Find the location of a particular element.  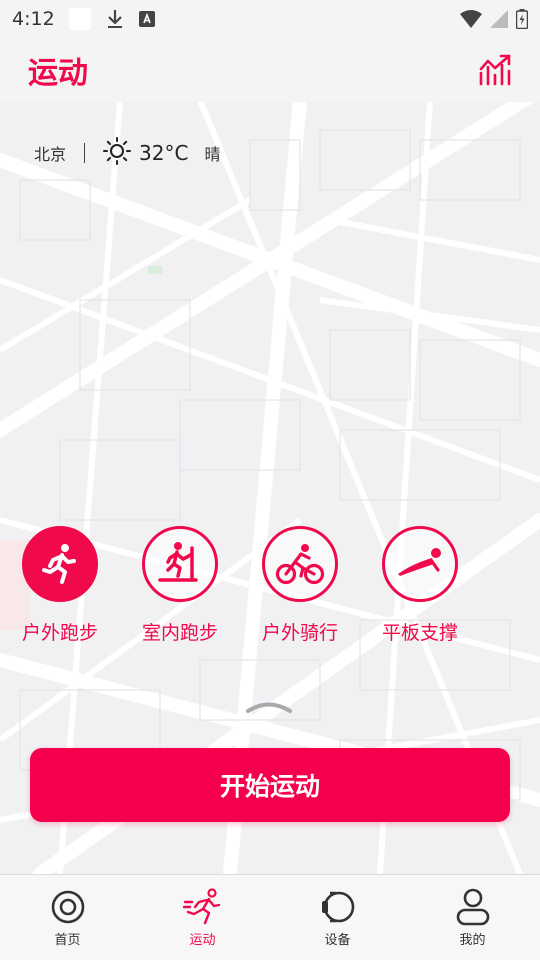

watch-icon is located at coordinates (338, 907).